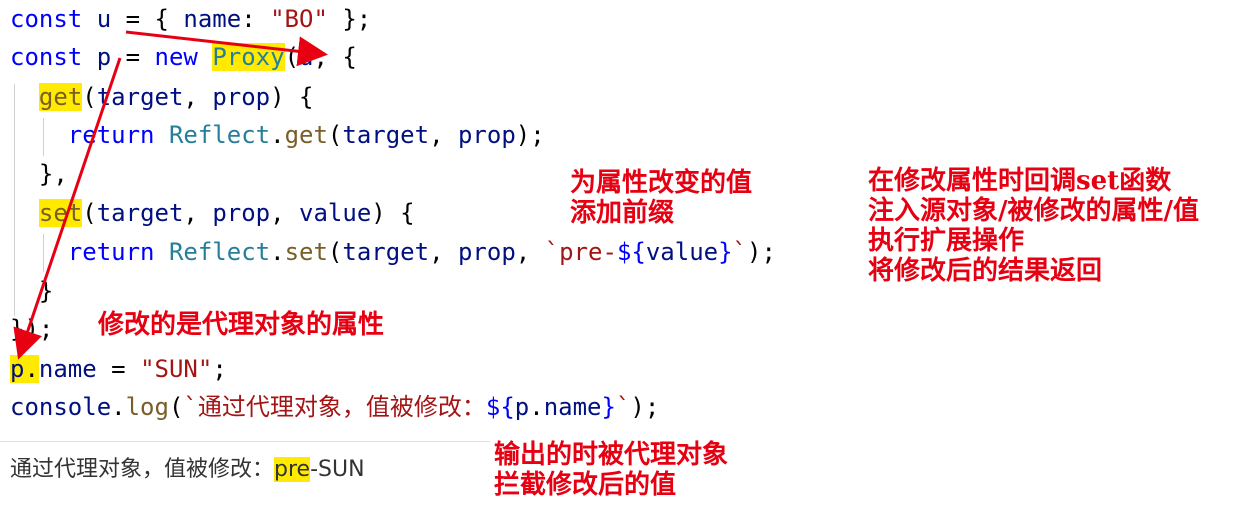 The width and height of the screenshot is (1236, 518). What do you see at coordinates (67, 208) in the screenshot?
I see `arrow-p-to-assignment` at bounding box center [67, 208].